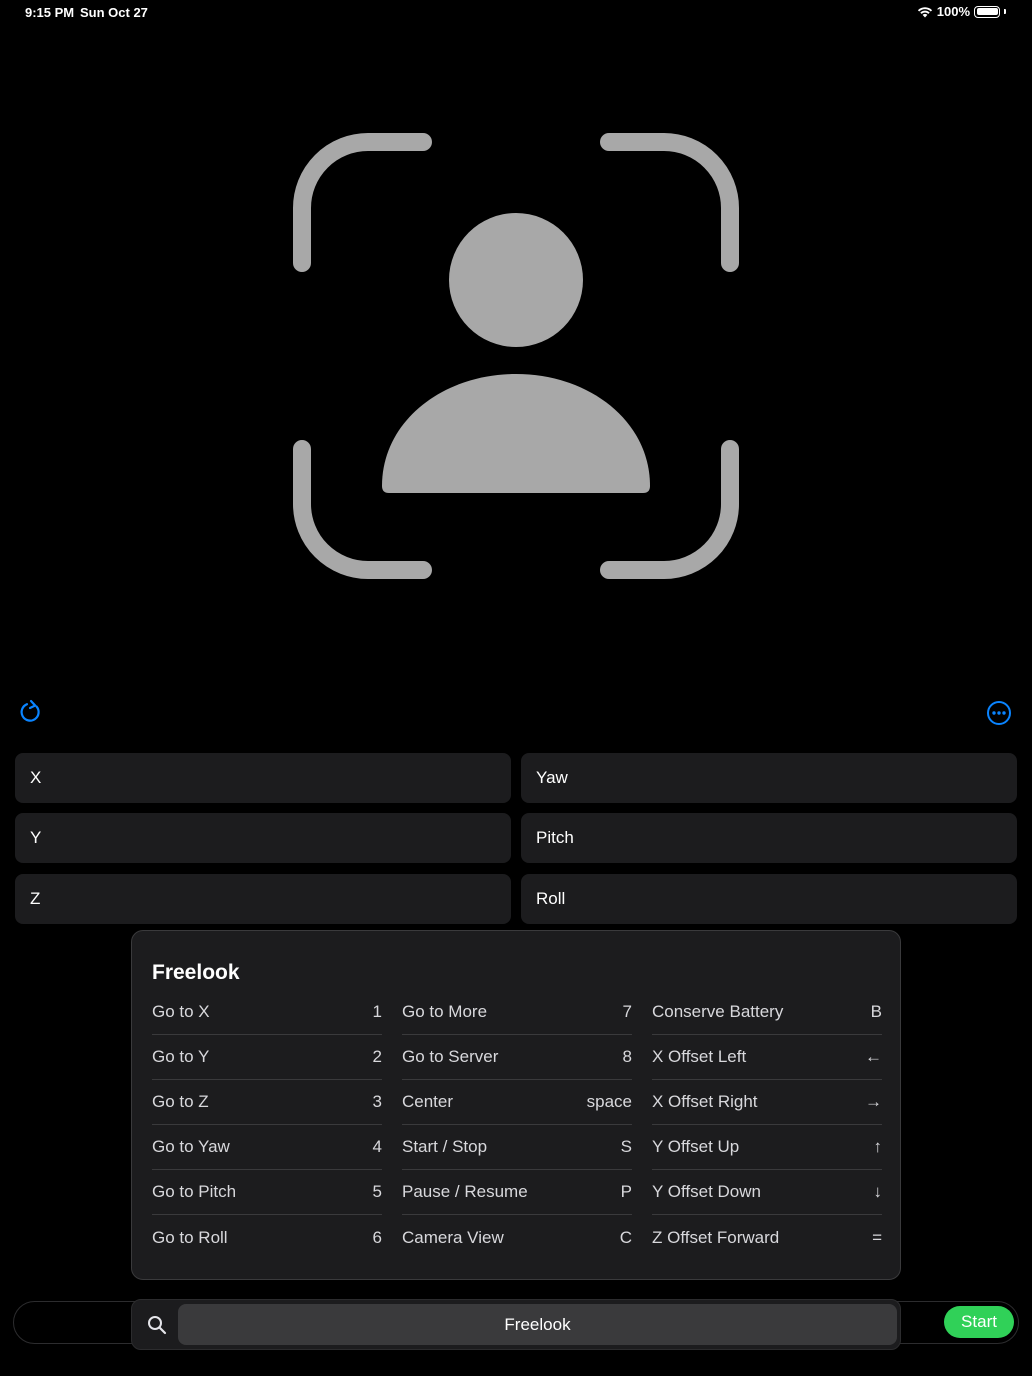 This screenshot has width=1032, height=1376. Describe the element at coordinates (377, 1146) in the screenshot. I see `shortcut-key: 4` at that location.